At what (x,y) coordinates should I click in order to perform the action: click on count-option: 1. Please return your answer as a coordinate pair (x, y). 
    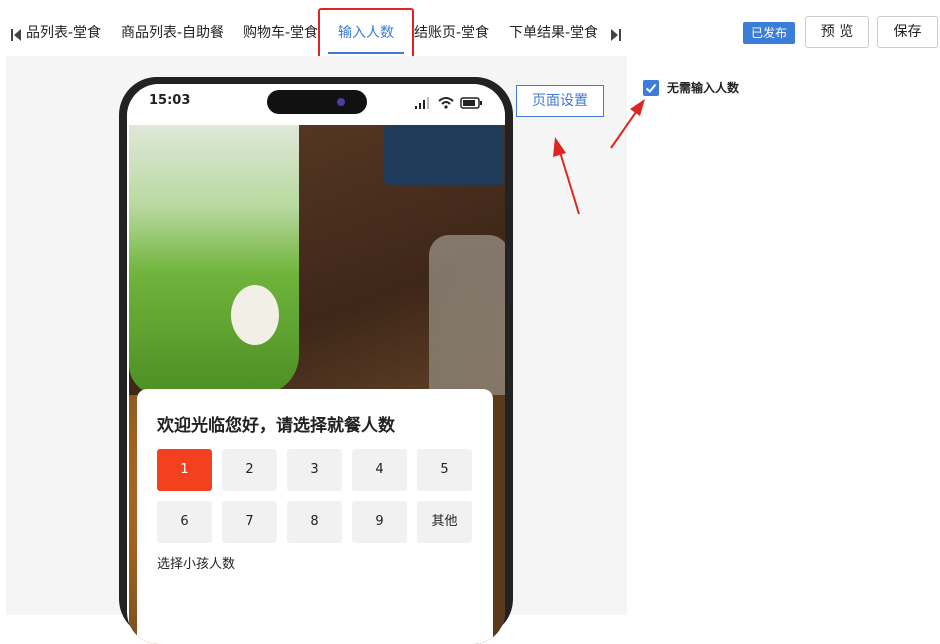
    Looking at the image, I should click on (184, 470).